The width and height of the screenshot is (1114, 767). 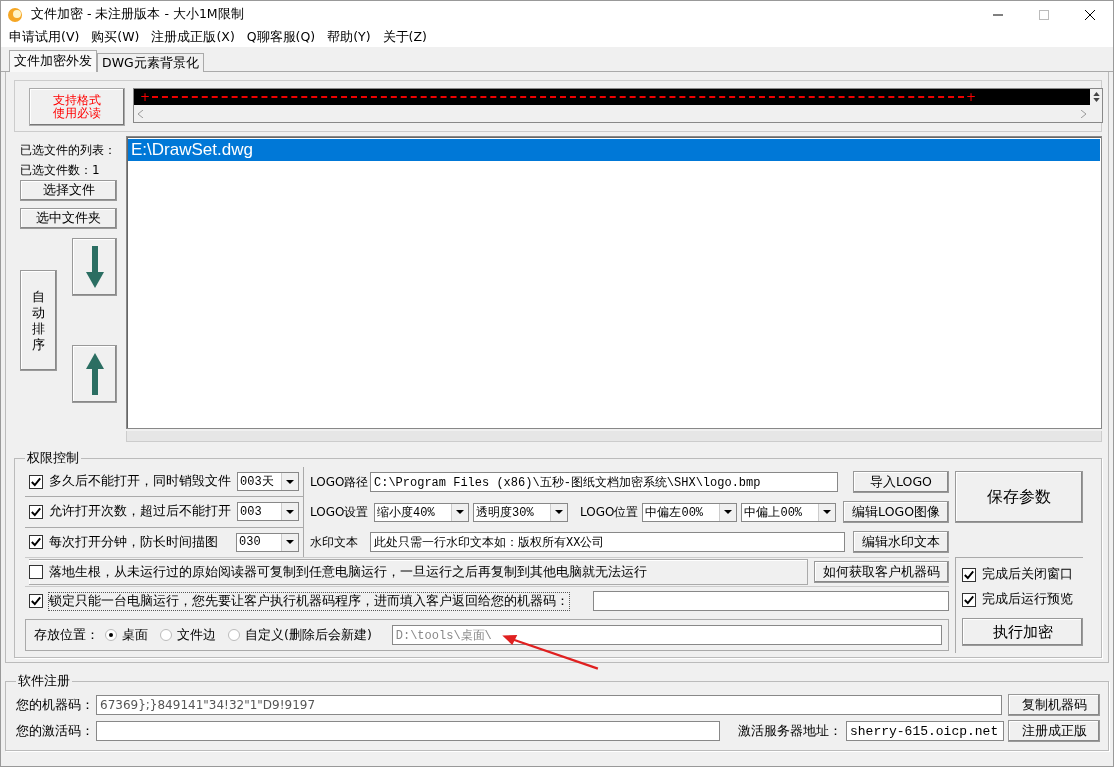 I want to click on dropdown: 缩小度40%, so click(x=421, y=512).